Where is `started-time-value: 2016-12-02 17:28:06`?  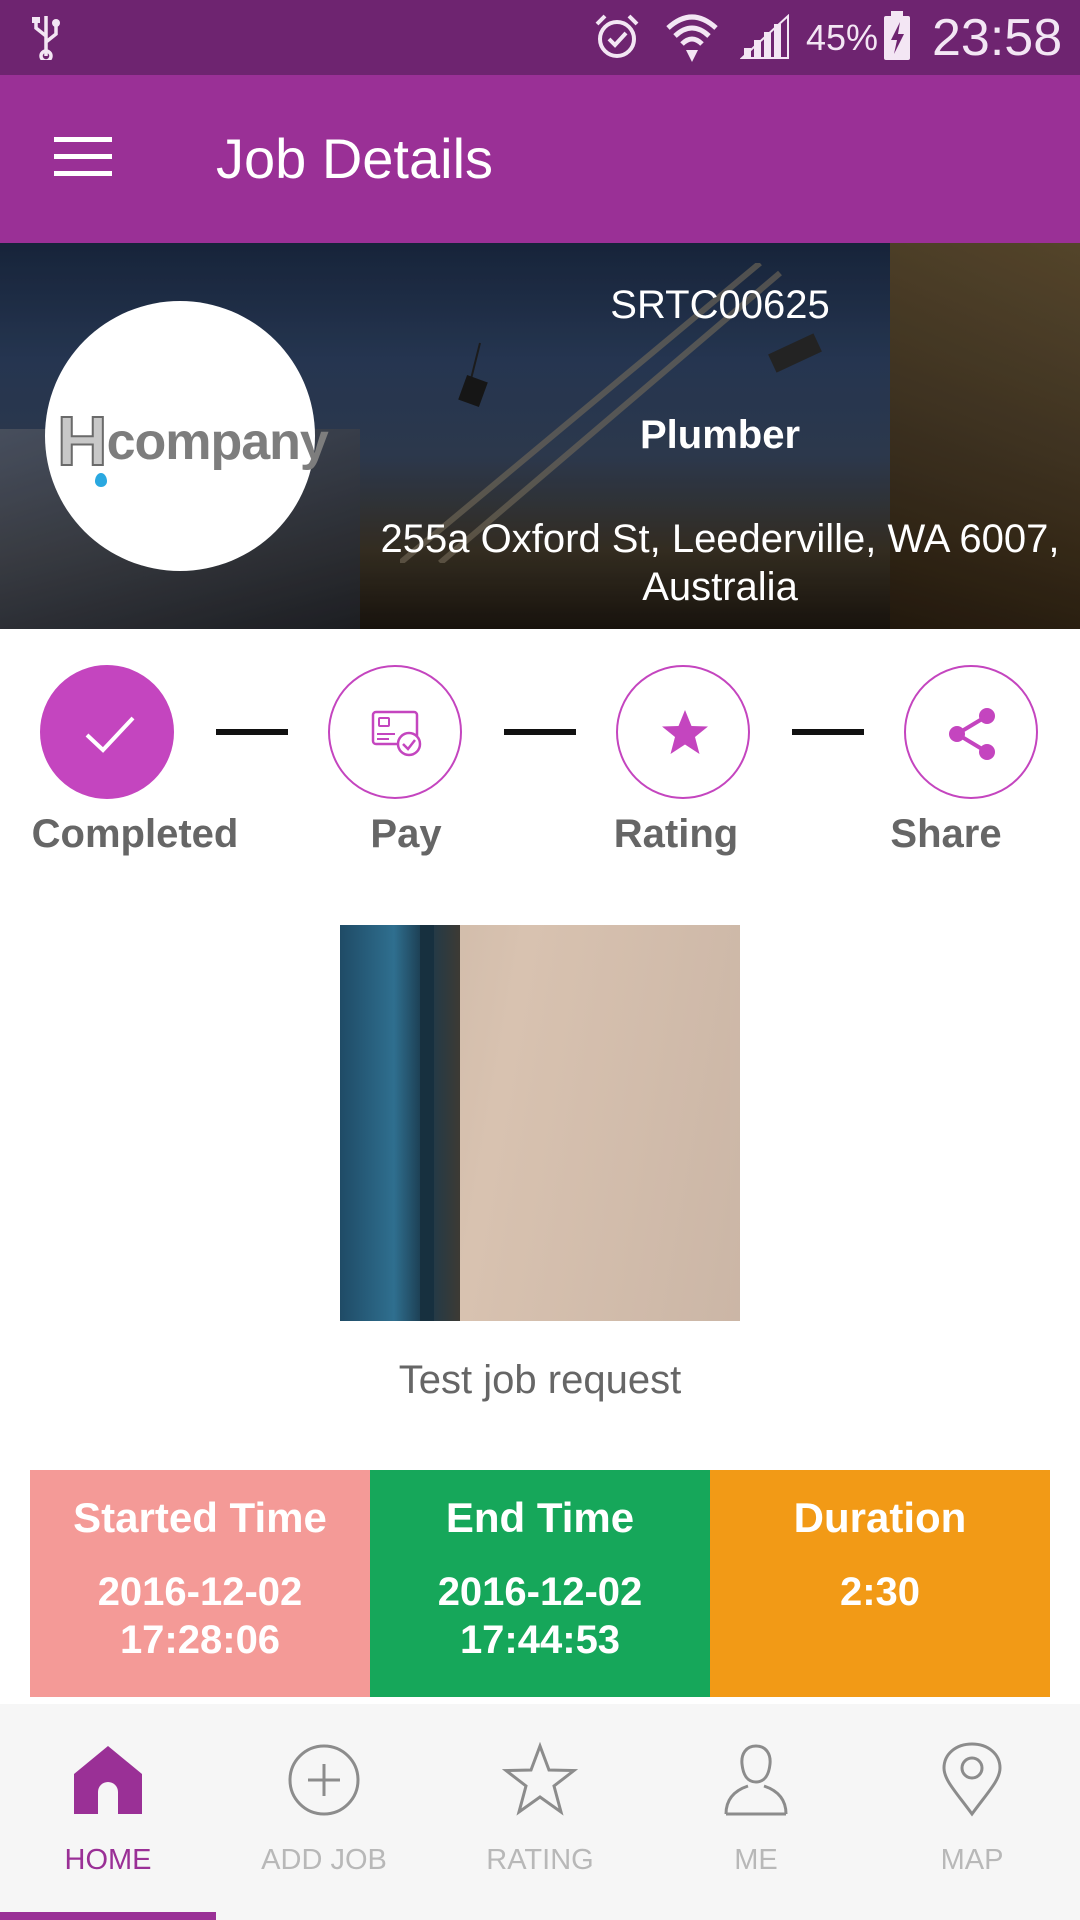
started-time-value: 2016-12-02 17:28:06 is located at coordinates (200, 1616).